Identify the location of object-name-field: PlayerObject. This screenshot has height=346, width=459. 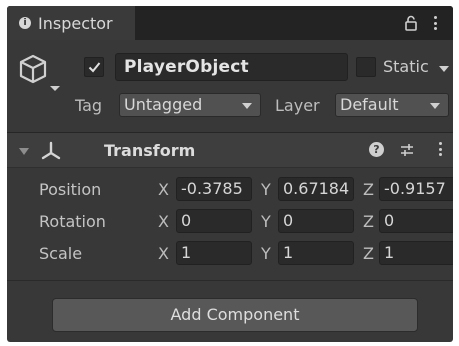
(231, 67).